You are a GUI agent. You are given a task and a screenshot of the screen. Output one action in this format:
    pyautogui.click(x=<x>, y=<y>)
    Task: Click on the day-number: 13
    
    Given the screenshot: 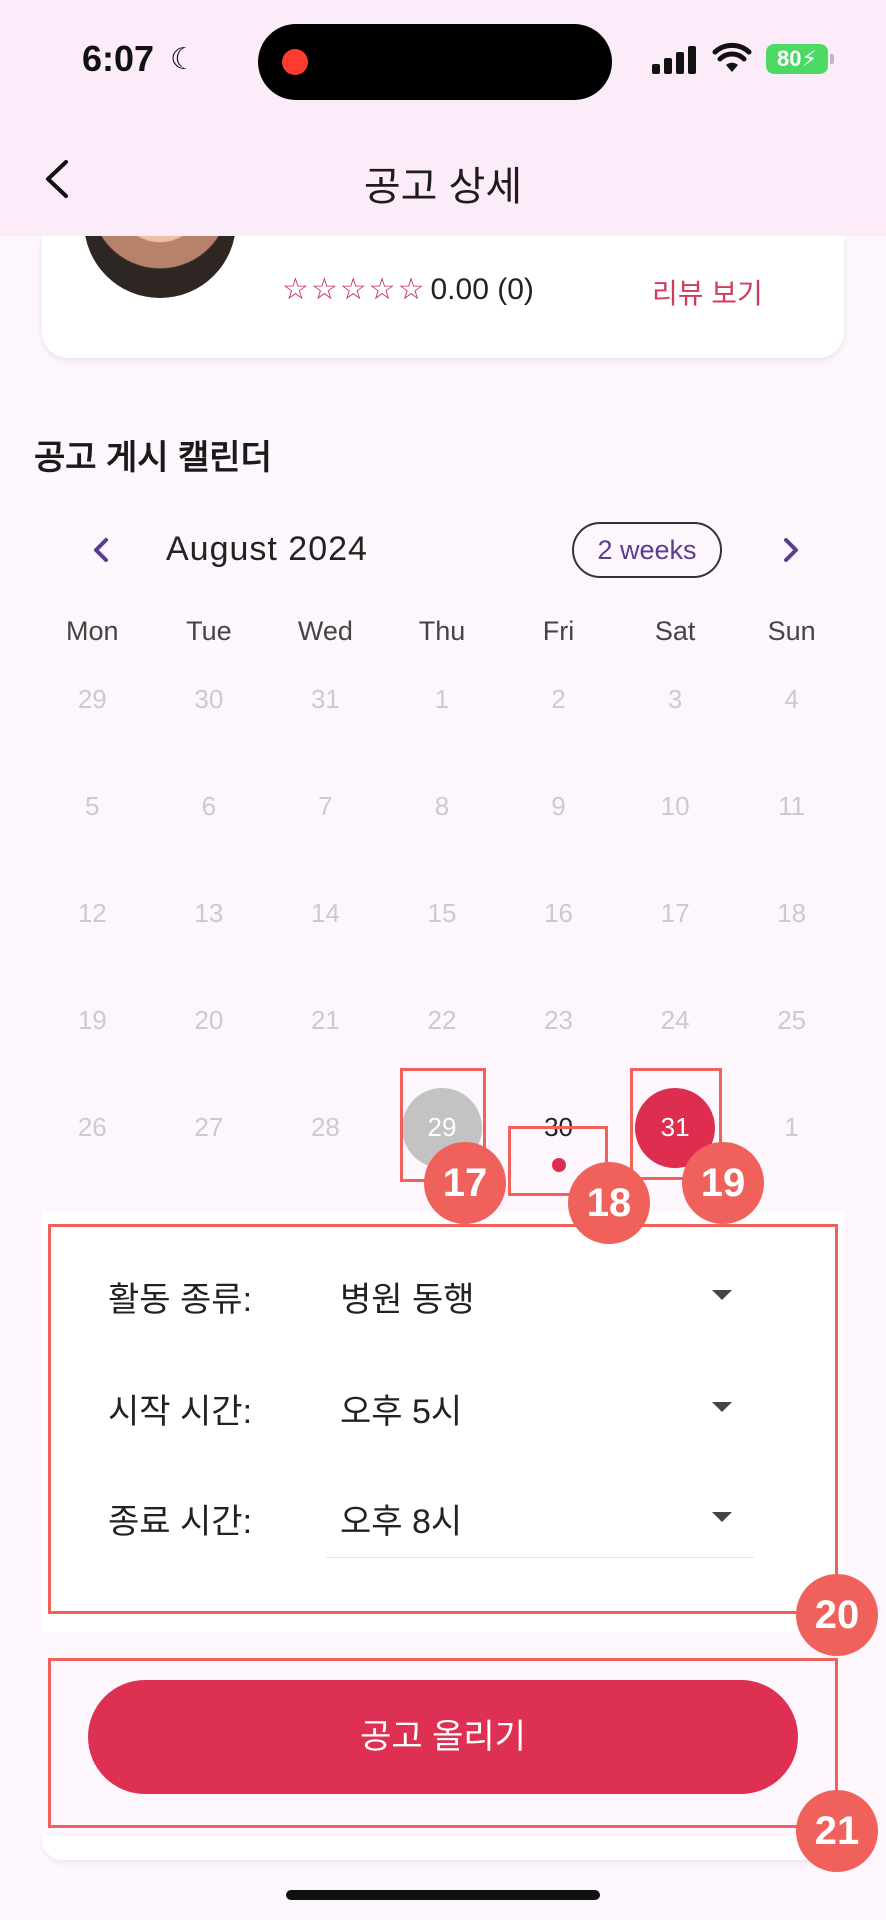 What is the action you would take?
    pyautogui.click(x=209, y=913)
    